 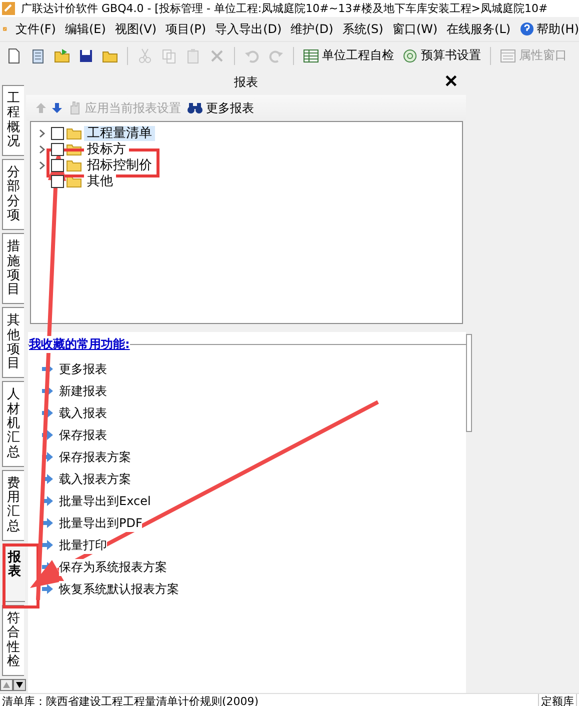 I want to click on move-down-icon, so click(x=57, y=108).